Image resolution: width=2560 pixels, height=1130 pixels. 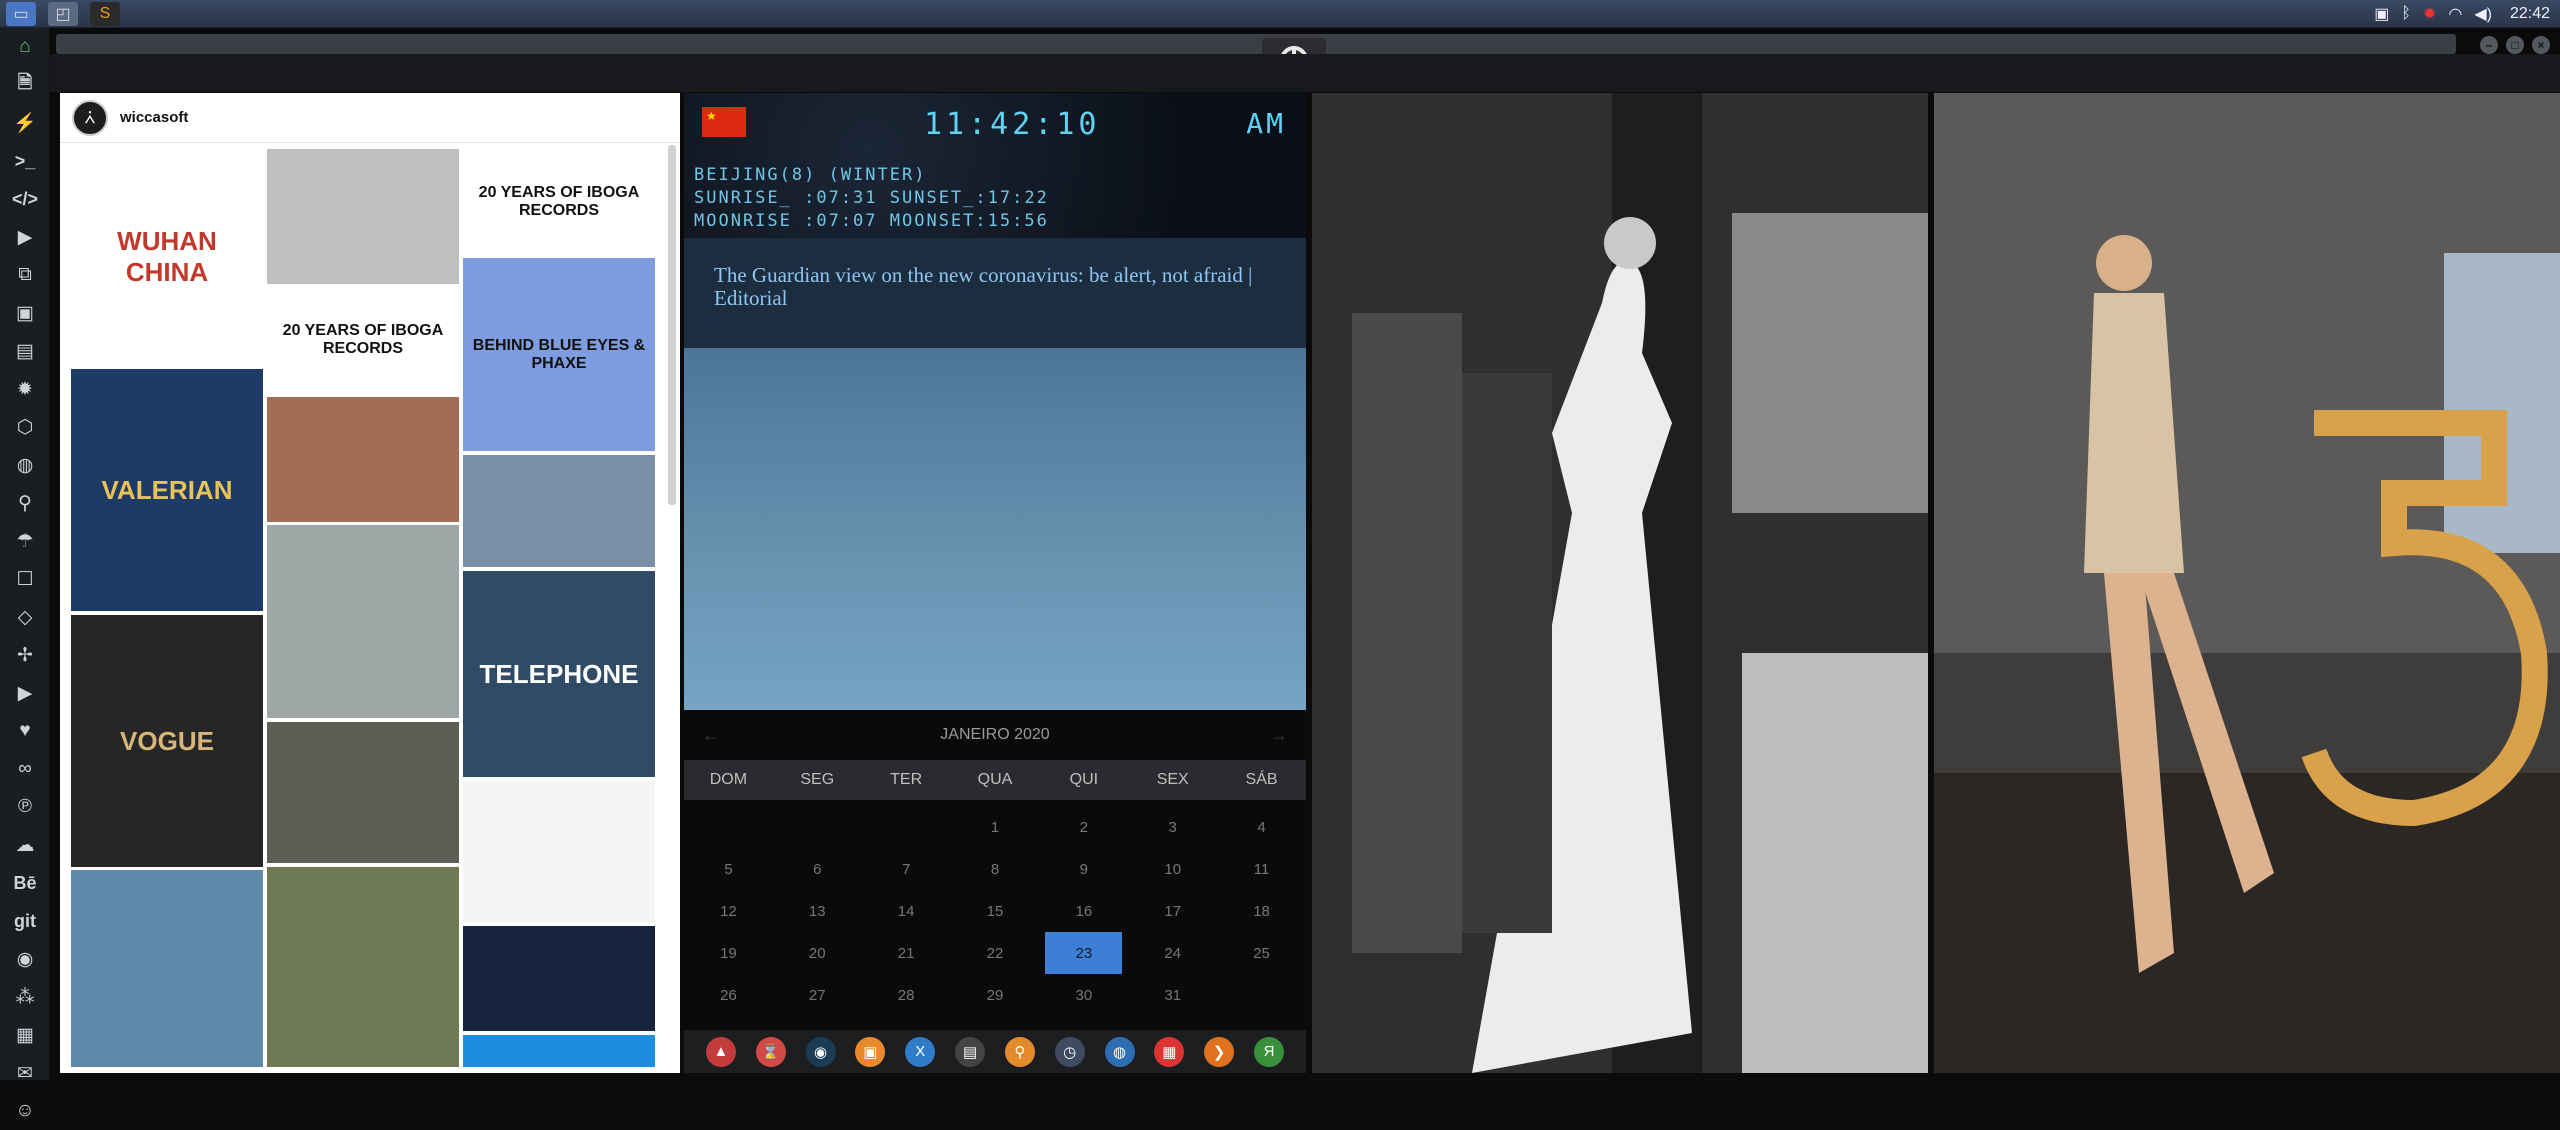 What do you see at coordinates (25, 313) in the screenshot?
I see `image-icon: ▣` at bounding box center [25, 313].